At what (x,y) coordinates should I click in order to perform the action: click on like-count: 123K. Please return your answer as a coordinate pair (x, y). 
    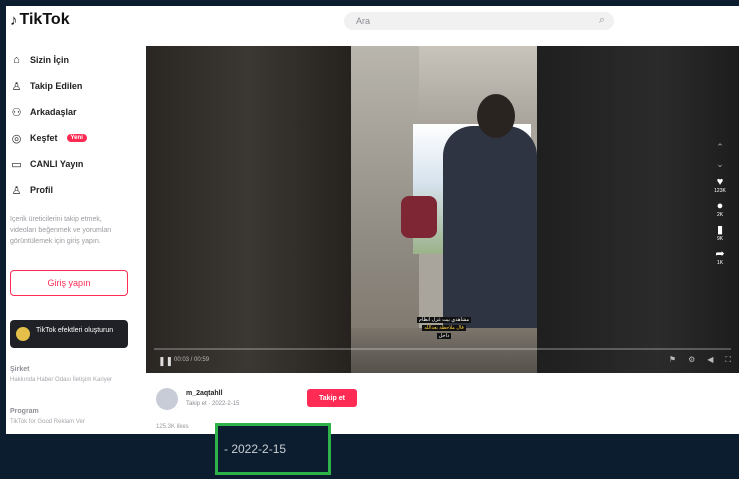
    Looking at the image, I should click on (720, 191).